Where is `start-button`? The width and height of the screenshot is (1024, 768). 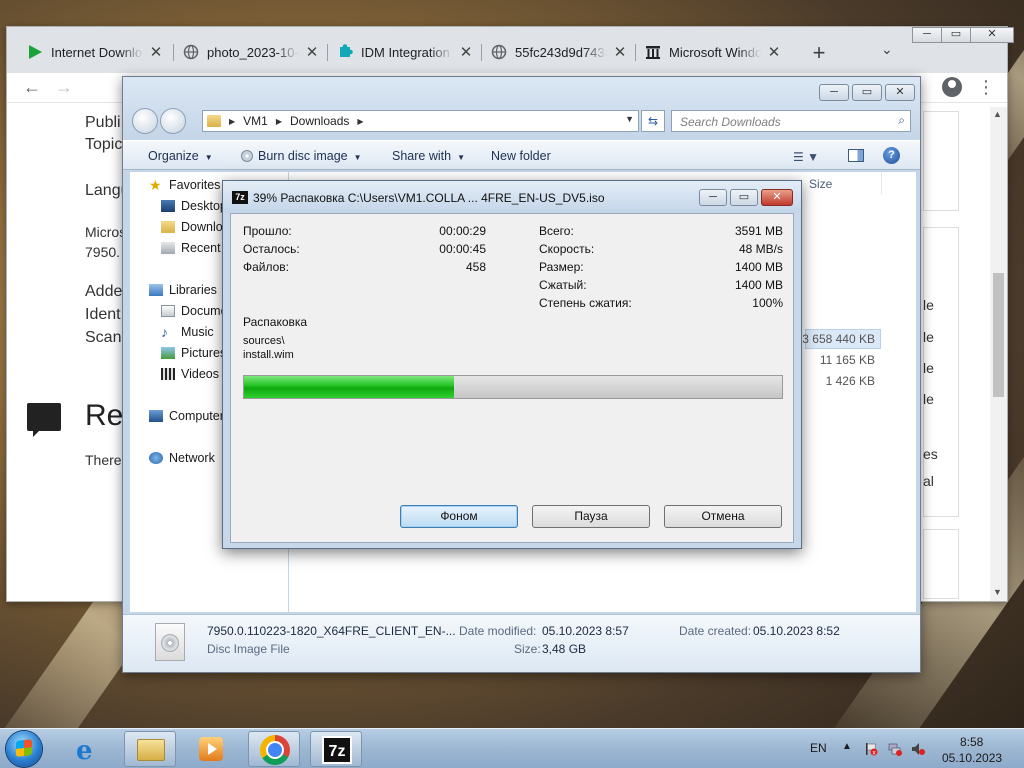
start-button is located at coordinates (24, 749).